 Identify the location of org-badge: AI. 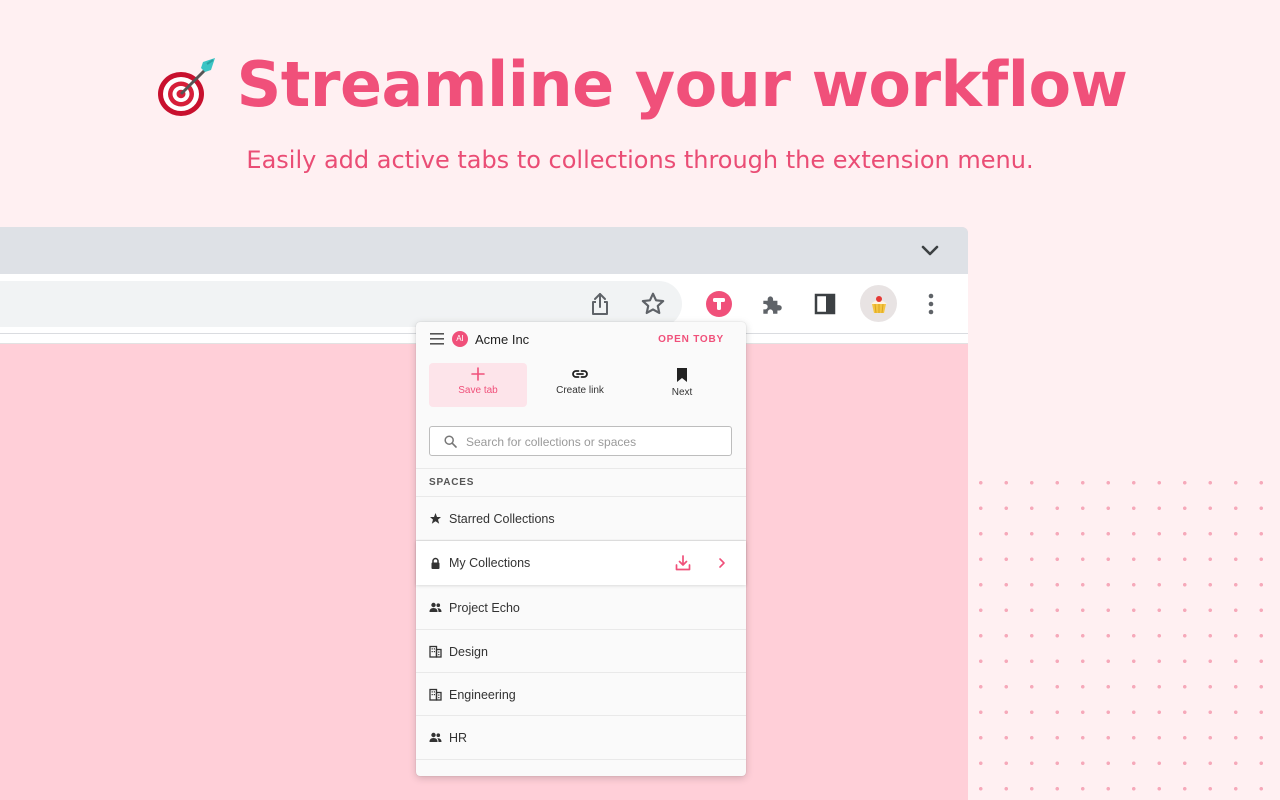
(460, 339).